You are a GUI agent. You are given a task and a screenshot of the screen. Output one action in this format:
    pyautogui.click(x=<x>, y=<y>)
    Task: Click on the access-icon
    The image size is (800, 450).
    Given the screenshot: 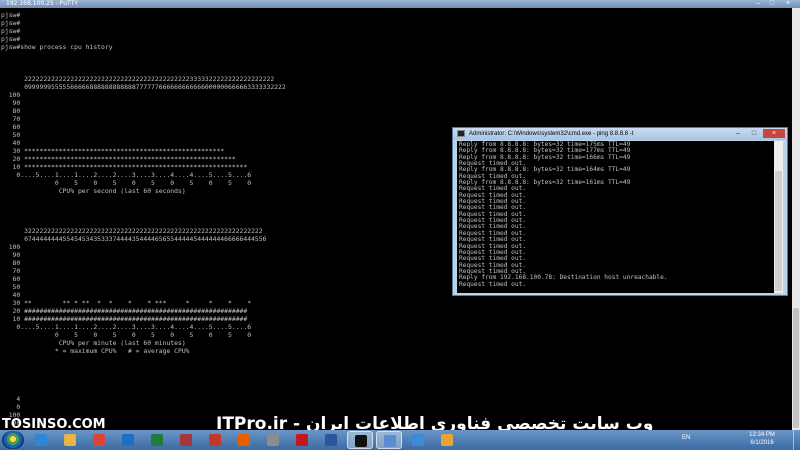 What is the action you would take?
    pyautogui.click(x=186, y=440)
    